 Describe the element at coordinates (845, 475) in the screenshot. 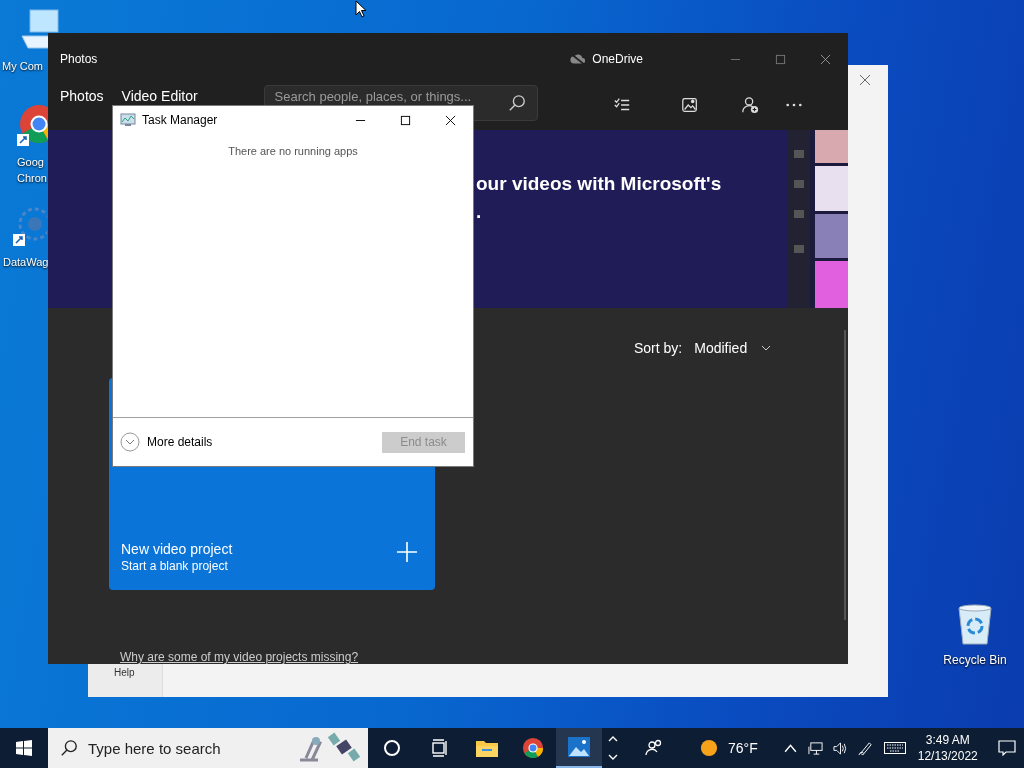

I see `scrollbar` at that location.